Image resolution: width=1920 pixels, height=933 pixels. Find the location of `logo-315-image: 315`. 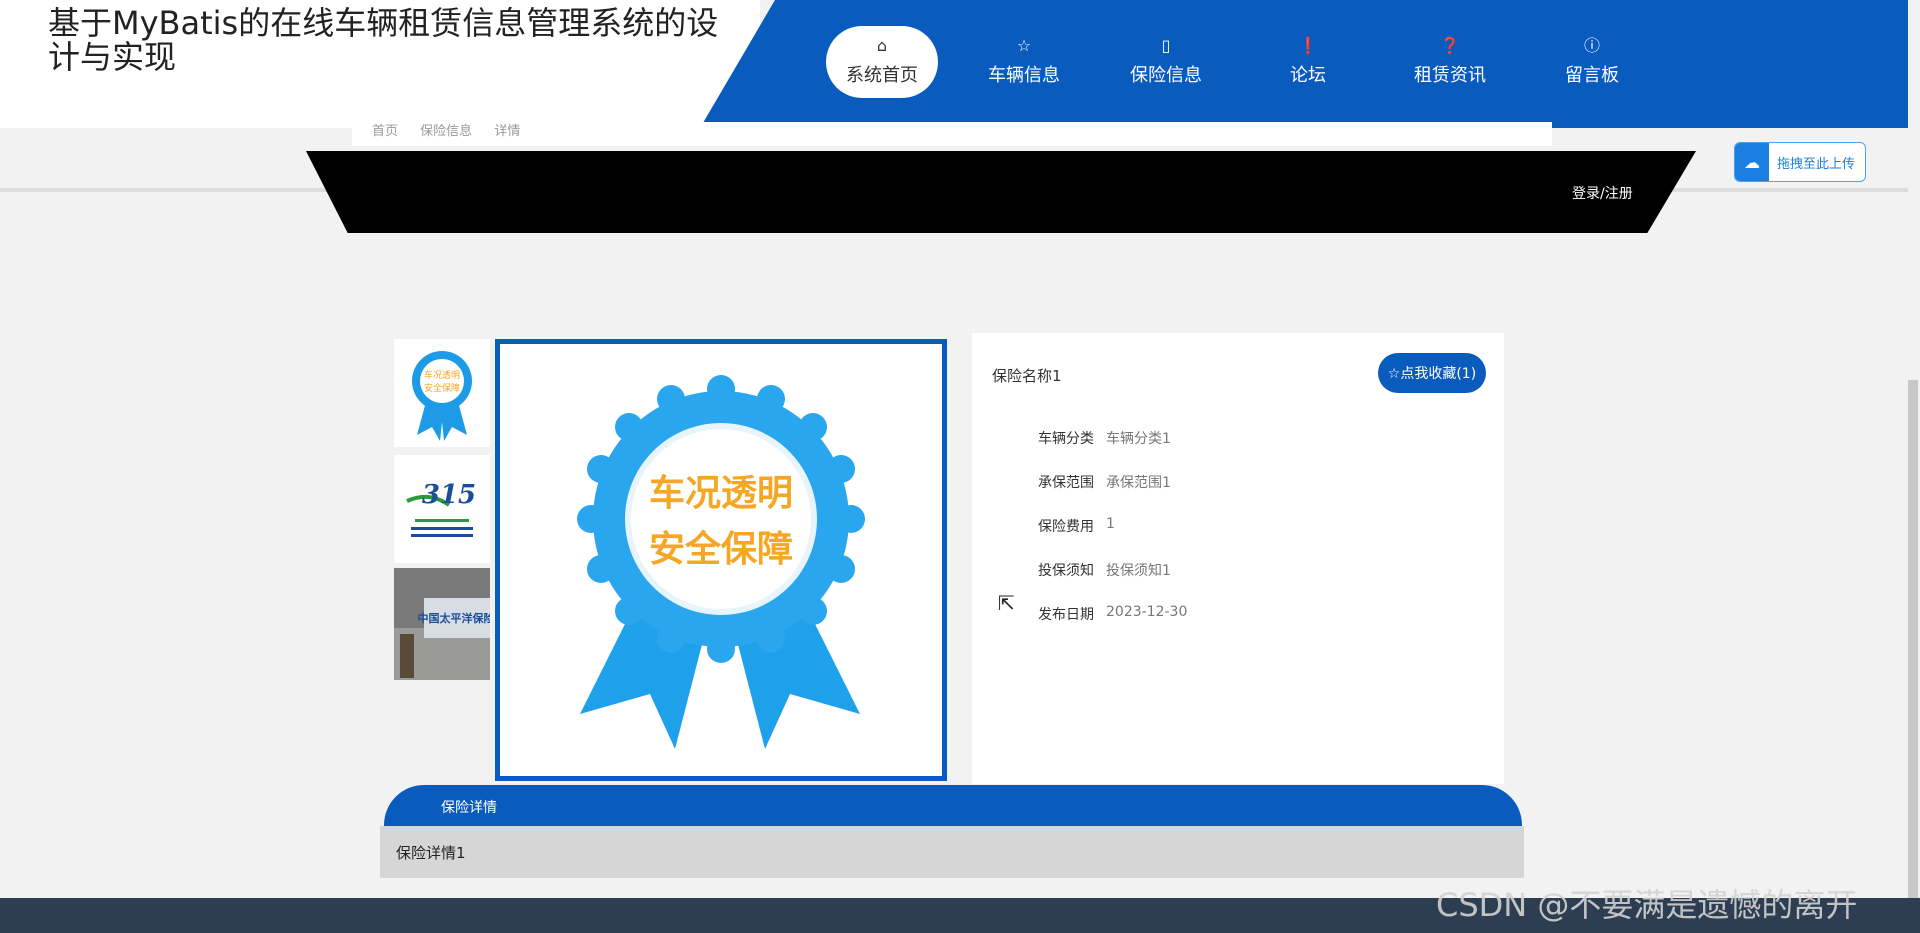

logo-315-image: 315 is located at coordinates (441, 508).